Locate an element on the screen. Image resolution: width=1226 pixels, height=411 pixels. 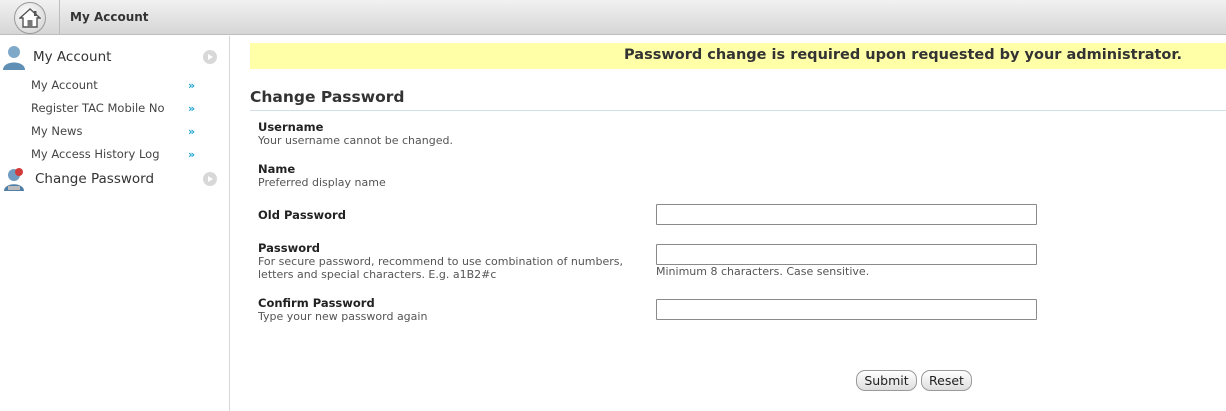
confirm-password-input is located at coordinates (846, 309).